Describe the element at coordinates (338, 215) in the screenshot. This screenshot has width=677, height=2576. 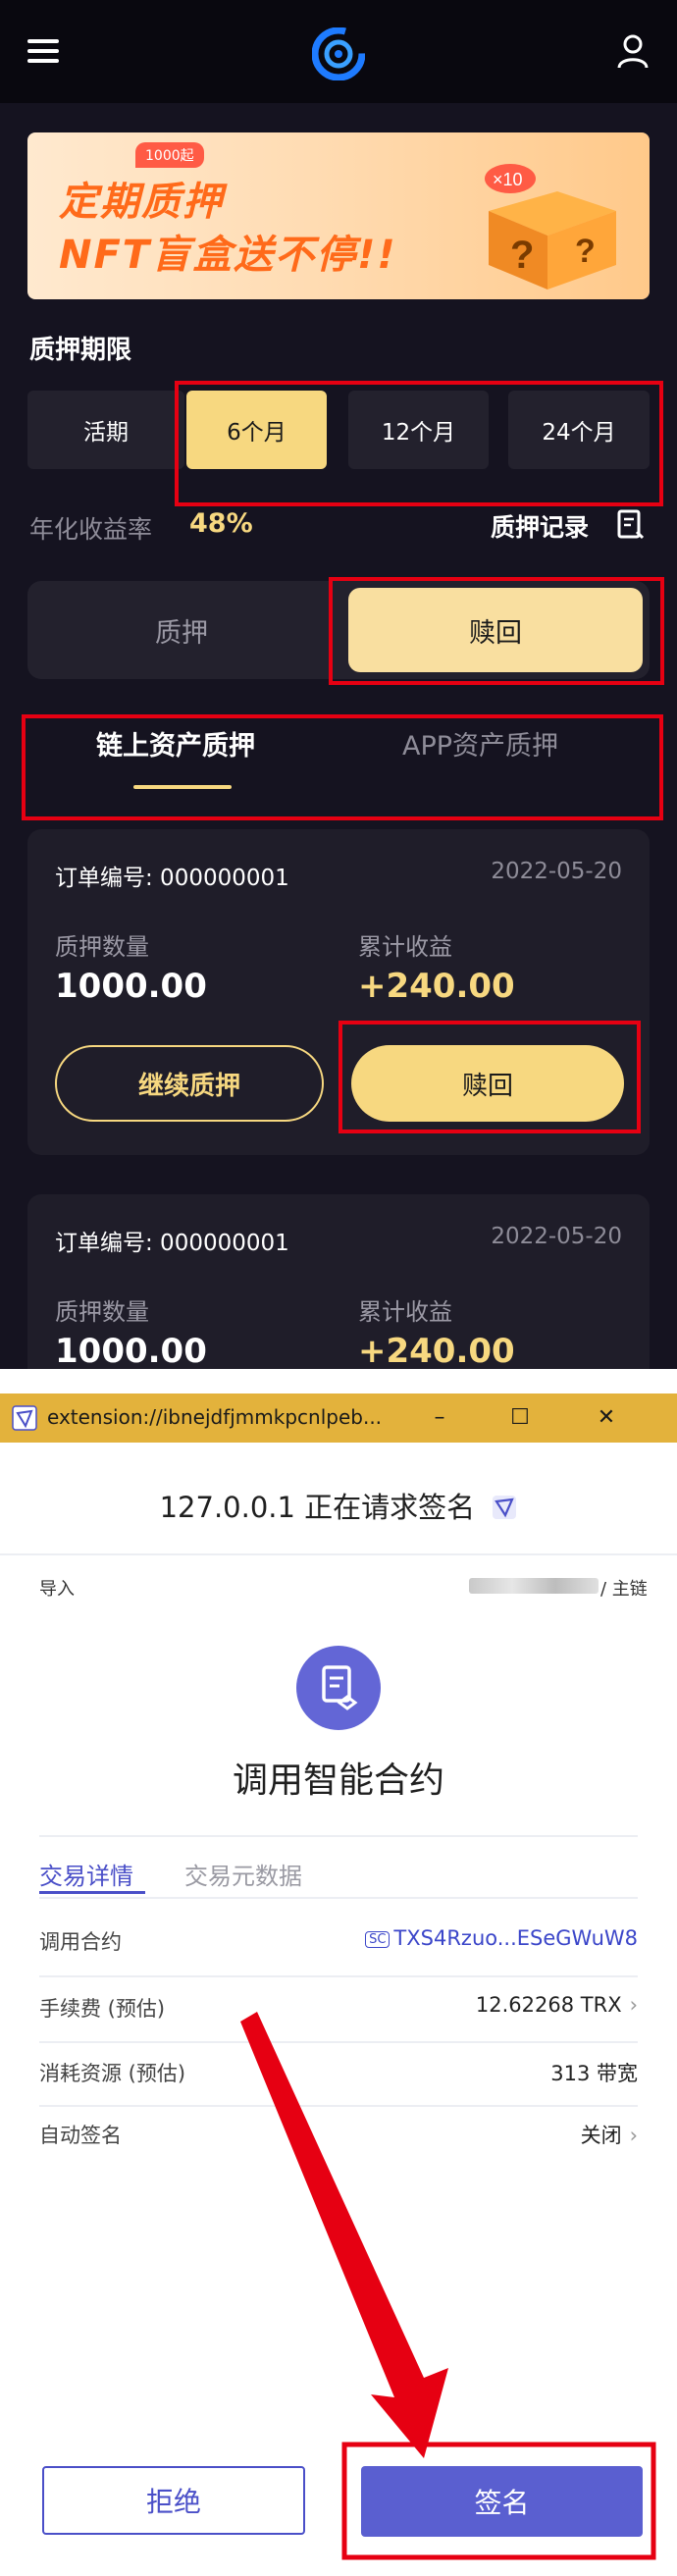
I see `promo-banner: 1000起 定期质押 NFT盲盒送不停!! ? ? ×10` at that location.